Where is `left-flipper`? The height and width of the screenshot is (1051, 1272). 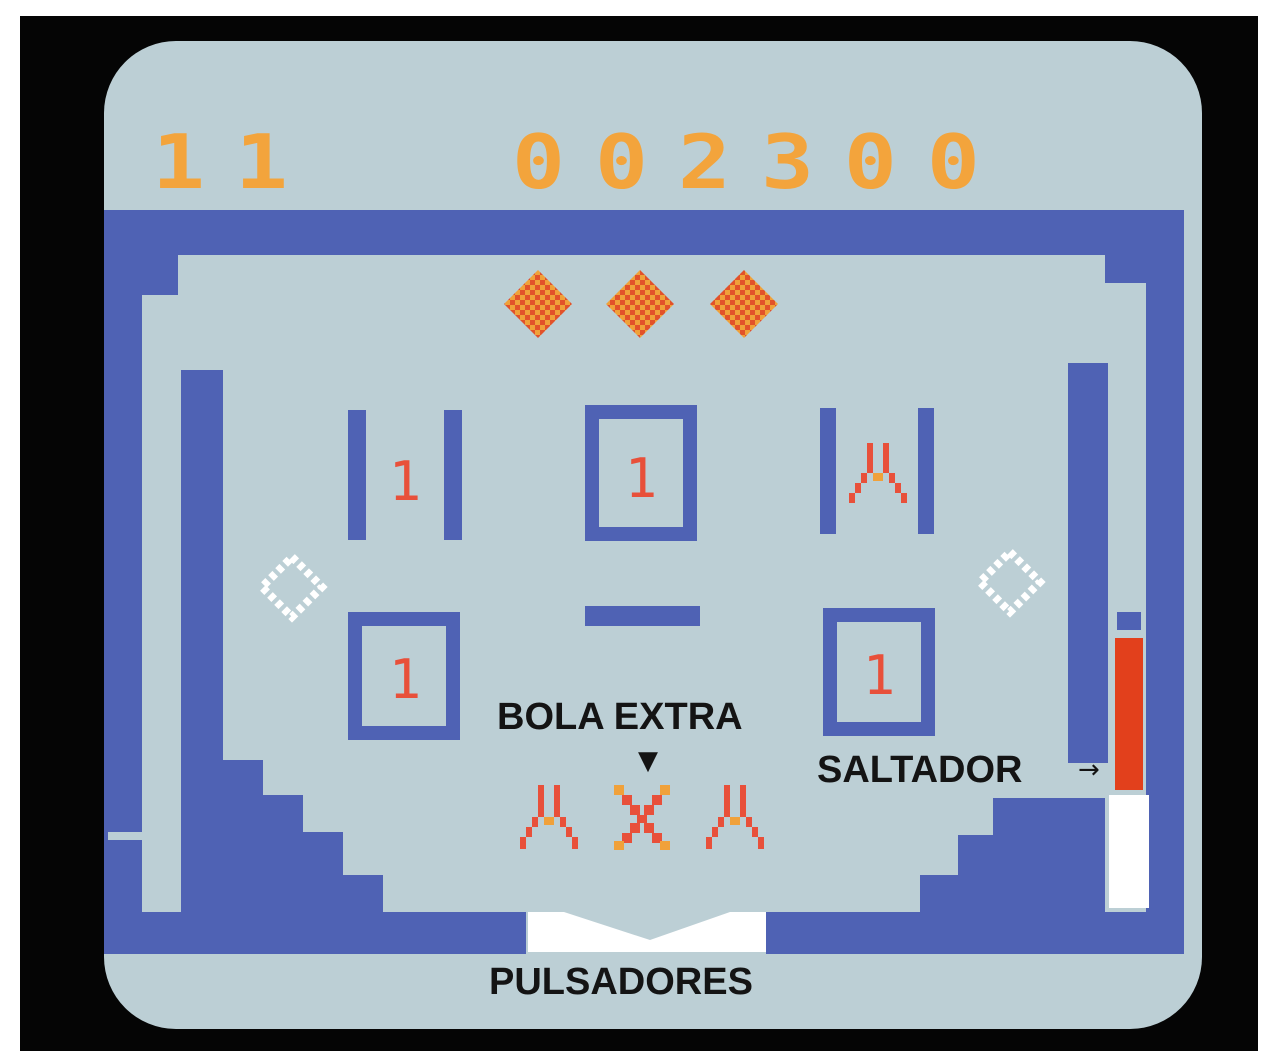
left-flipper is located at coordinates (589, 932).